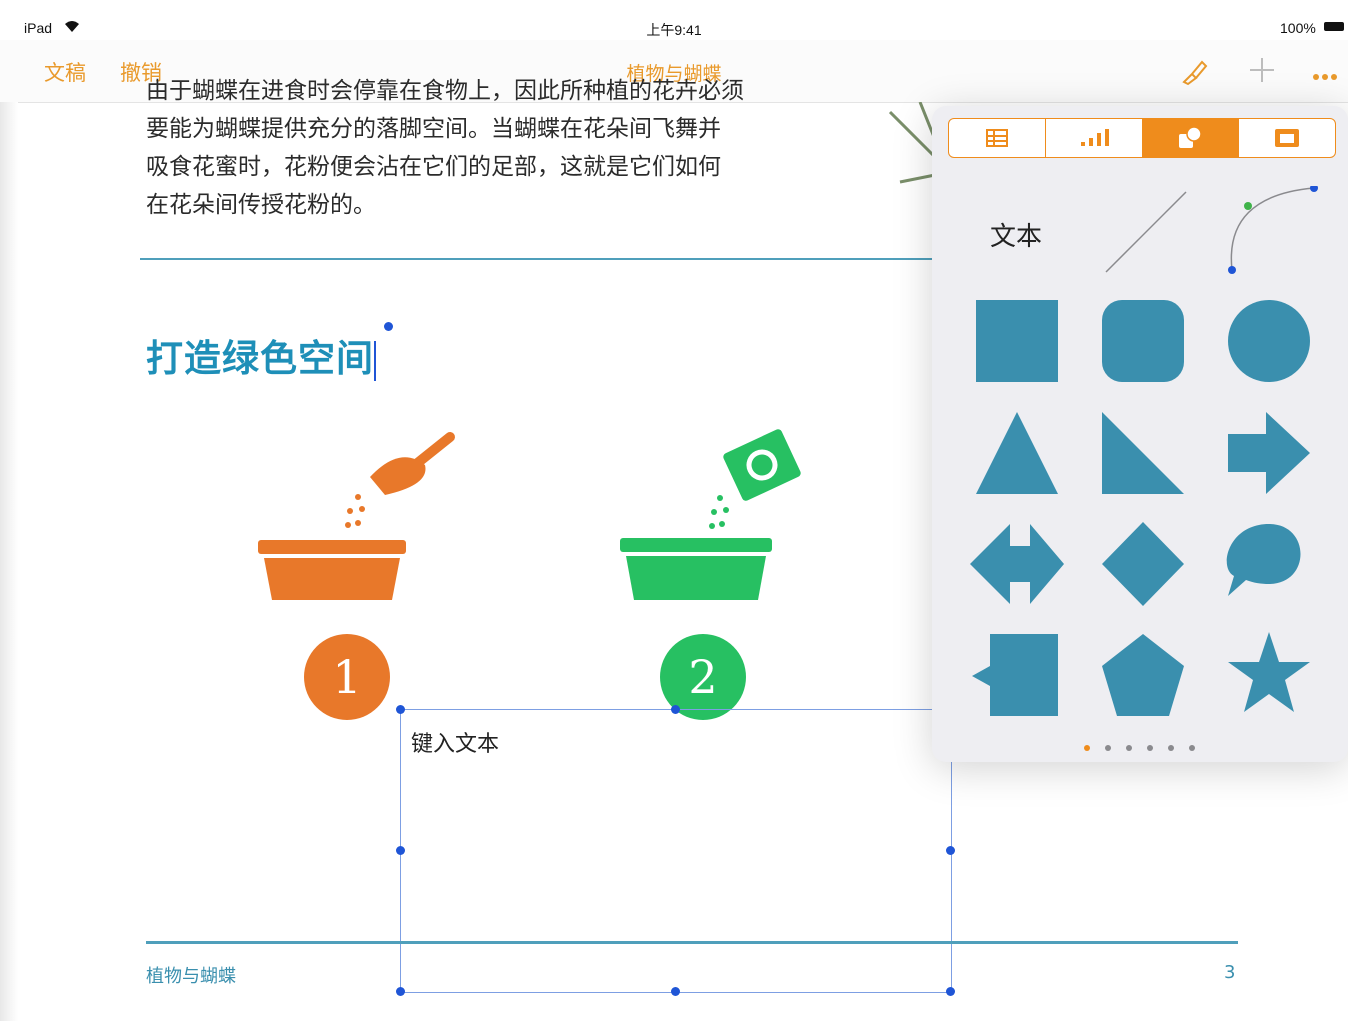 This screenshot has width=1348, height=1021. I want to click on square-shape, so click(1017, 341).